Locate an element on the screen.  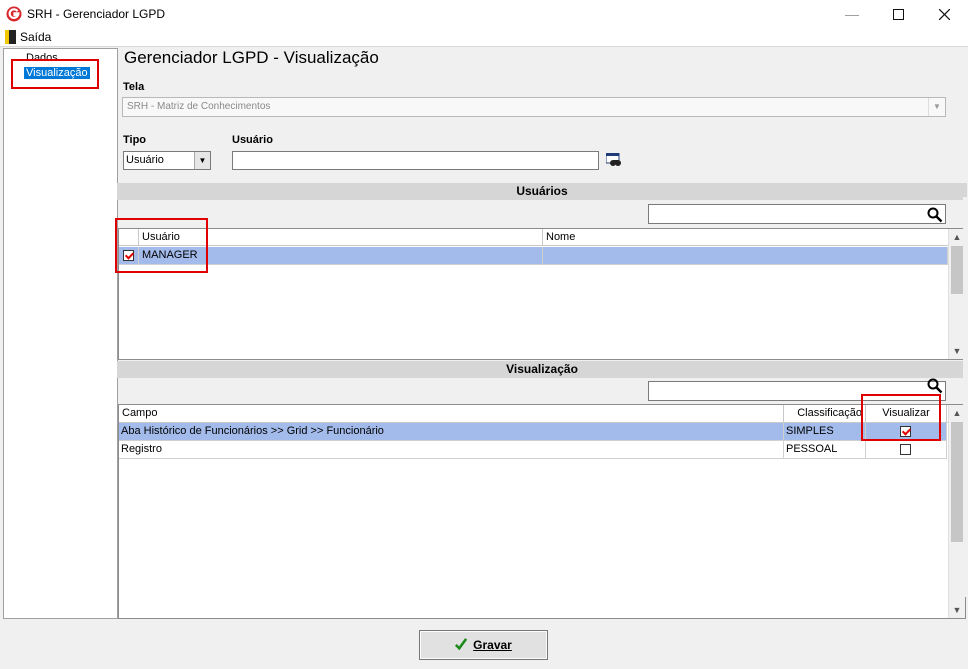
usuario-label: Usuário is located at coordinates (252, 140).